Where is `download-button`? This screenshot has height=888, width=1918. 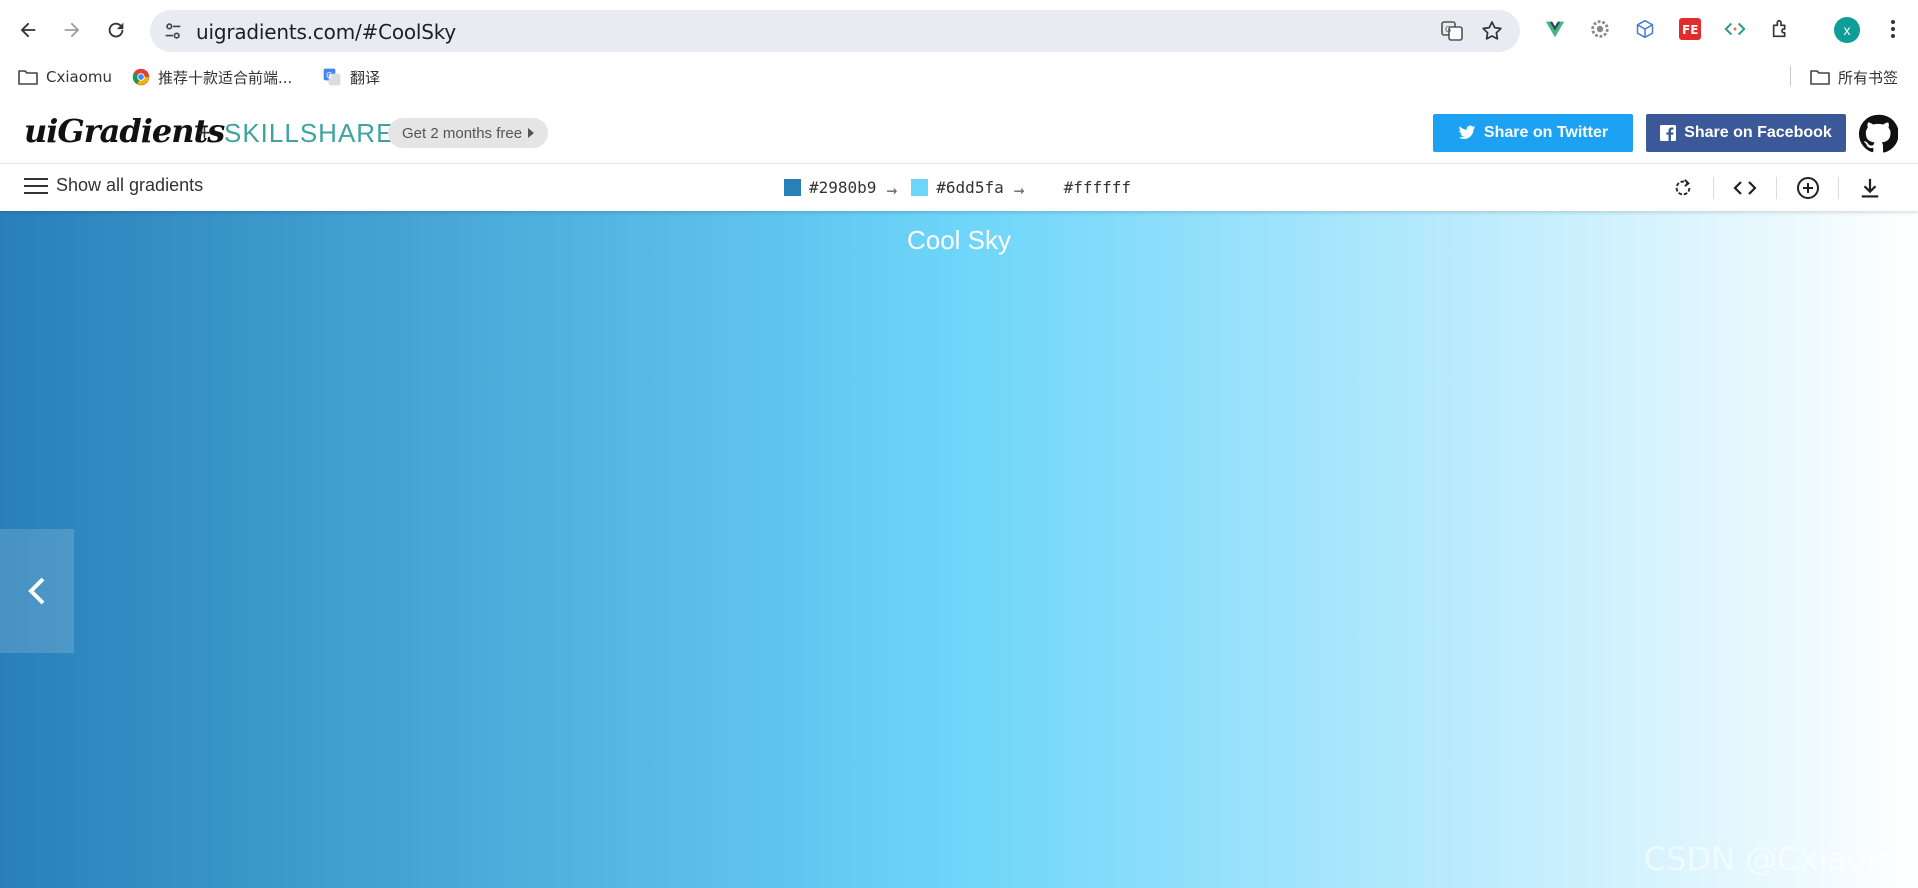
download-button is located at coordinates (1870, 188).